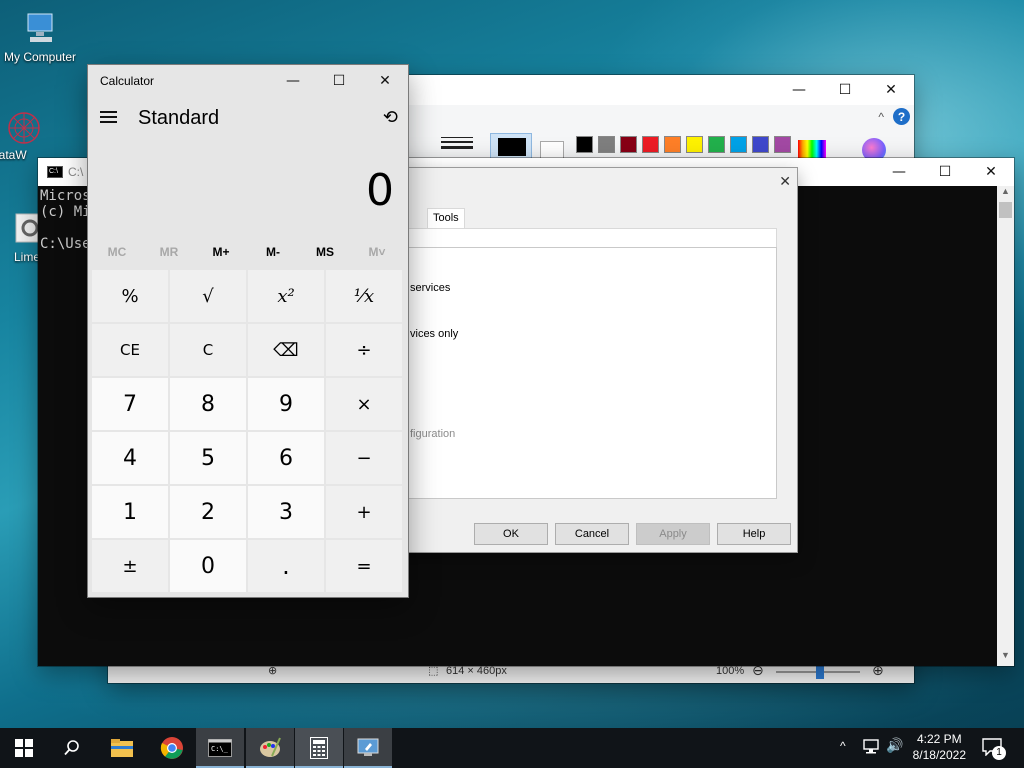  What do you see at coordinates (881, 117) in the screenshot?
I see `collapse-ribbon-icon: ^` at bounding box center [881, 117].